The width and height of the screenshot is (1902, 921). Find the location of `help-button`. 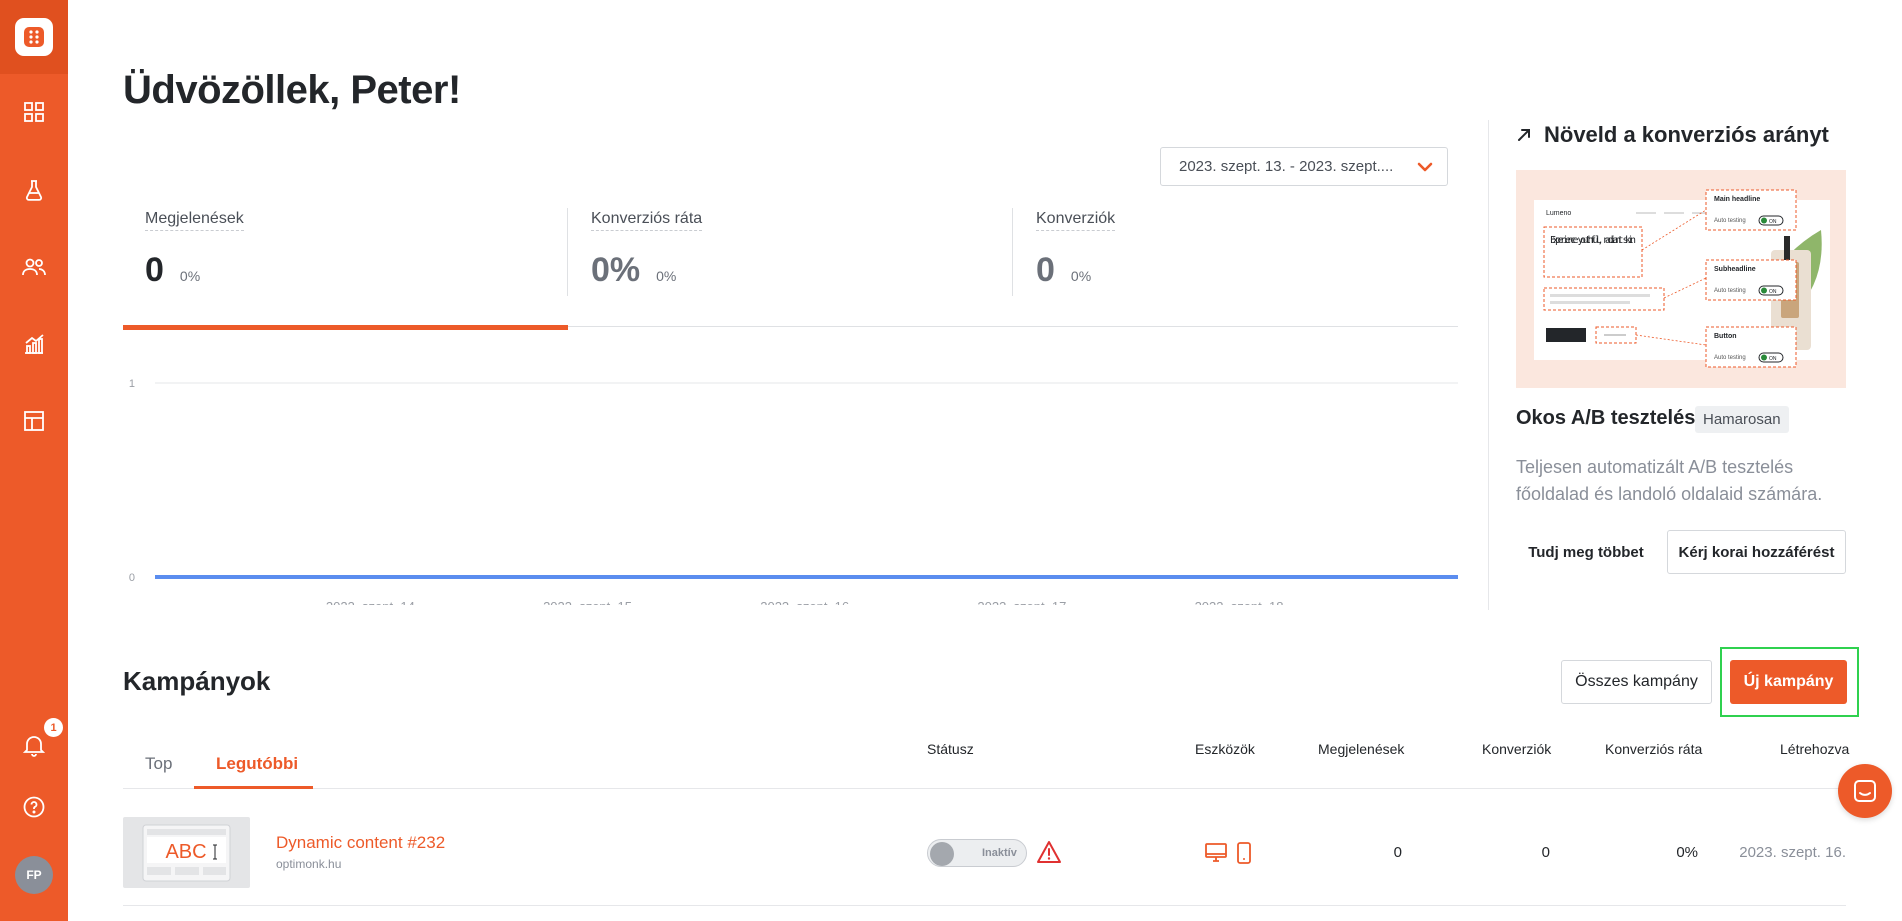

help-button is located at coordinates (34, 807).